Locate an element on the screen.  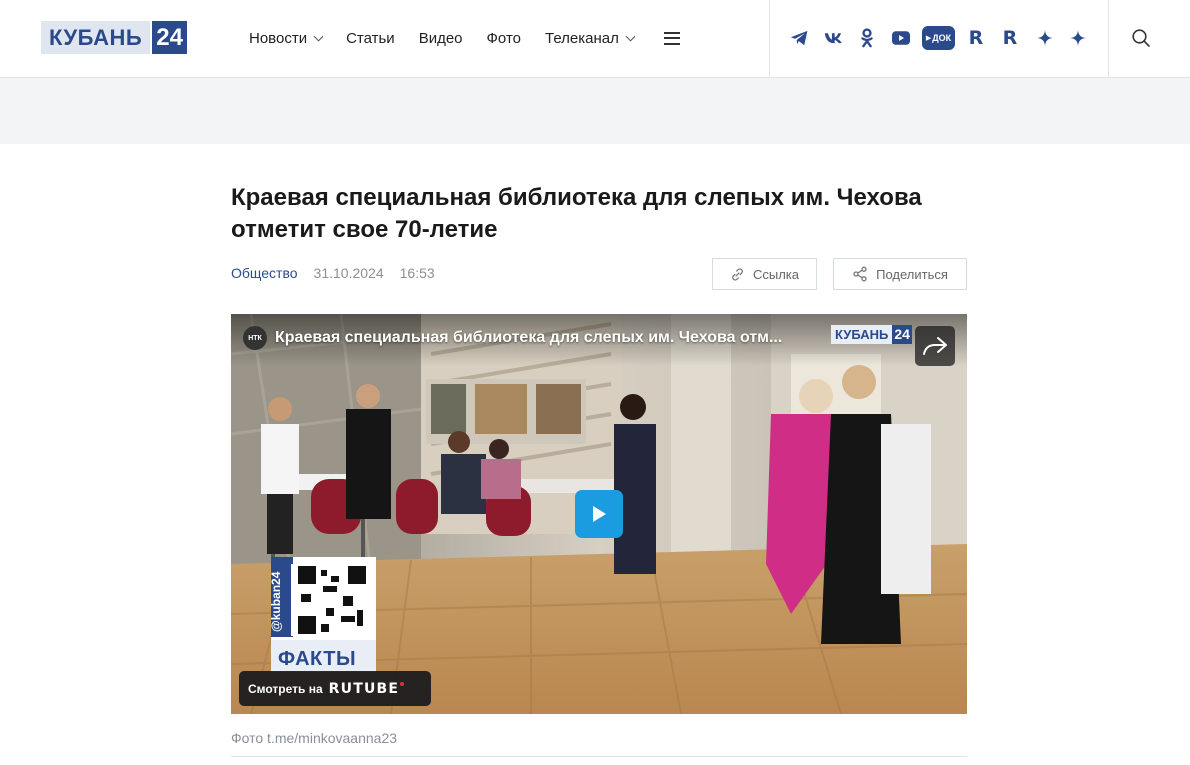
copy-link-button: Ссылка is located at coordinates (764, 274).